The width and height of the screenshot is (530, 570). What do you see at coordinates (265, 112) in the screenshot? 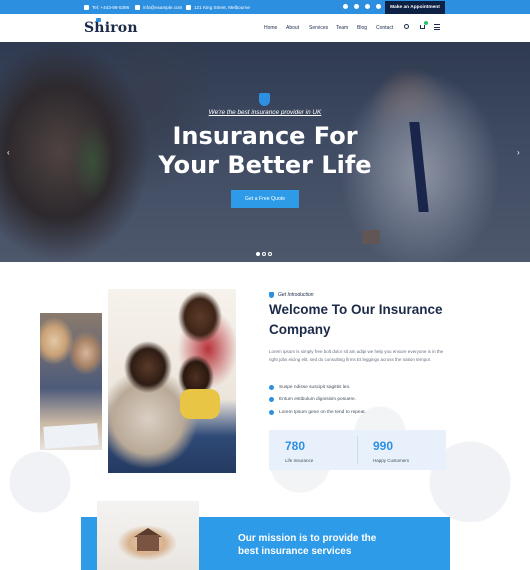
I see `hero-subtitle: We're the best insurance provider in UK` at bounding box center [265, 112].